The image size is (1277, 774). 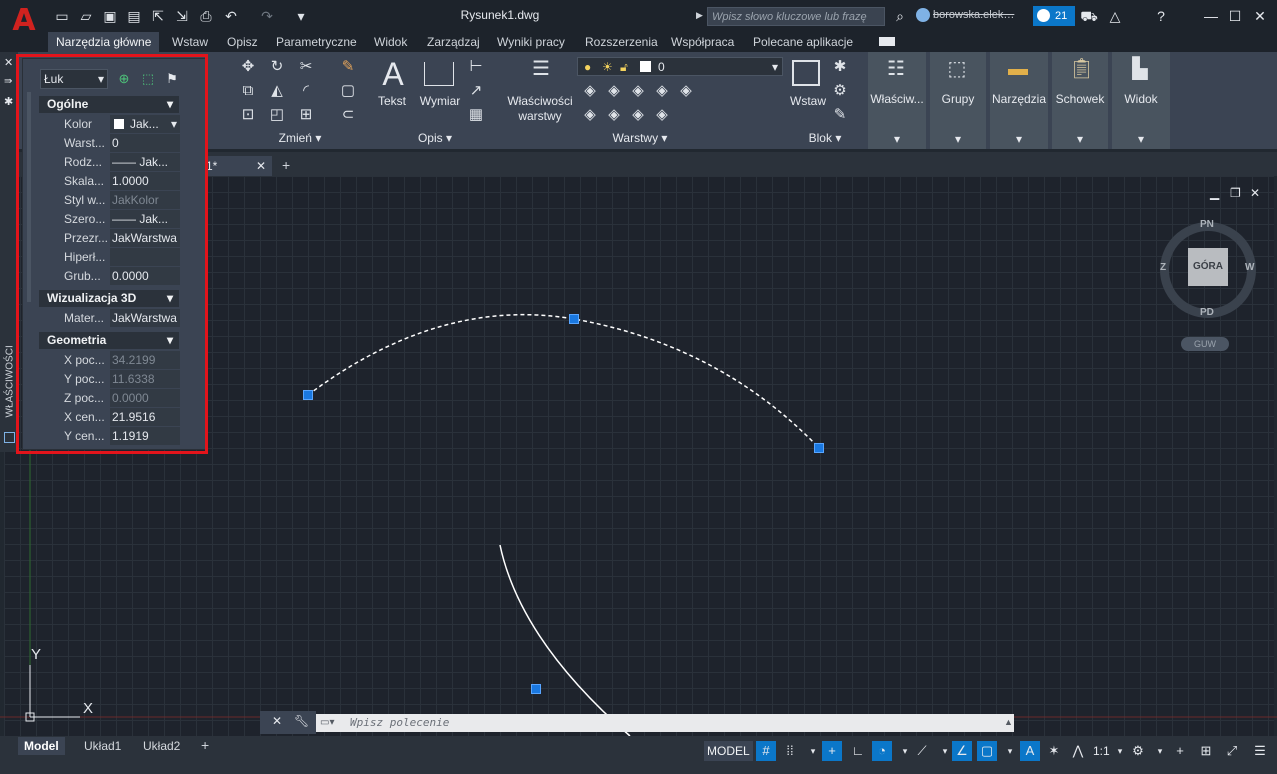 I want to click on grid-icon: #, so click(x=766, y=751).